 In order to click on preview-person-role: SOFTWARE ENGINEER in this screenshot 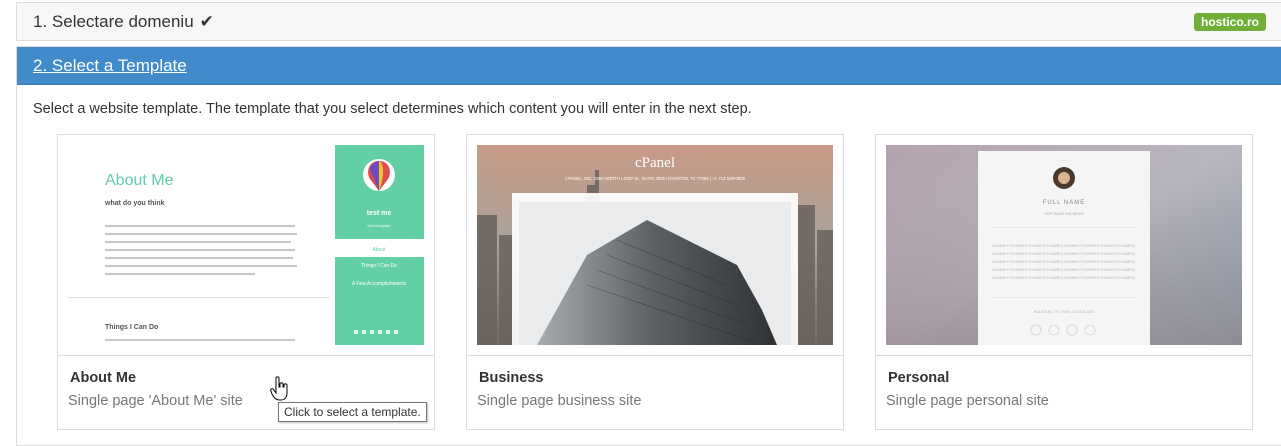, I will do `click(1064, 214)`.